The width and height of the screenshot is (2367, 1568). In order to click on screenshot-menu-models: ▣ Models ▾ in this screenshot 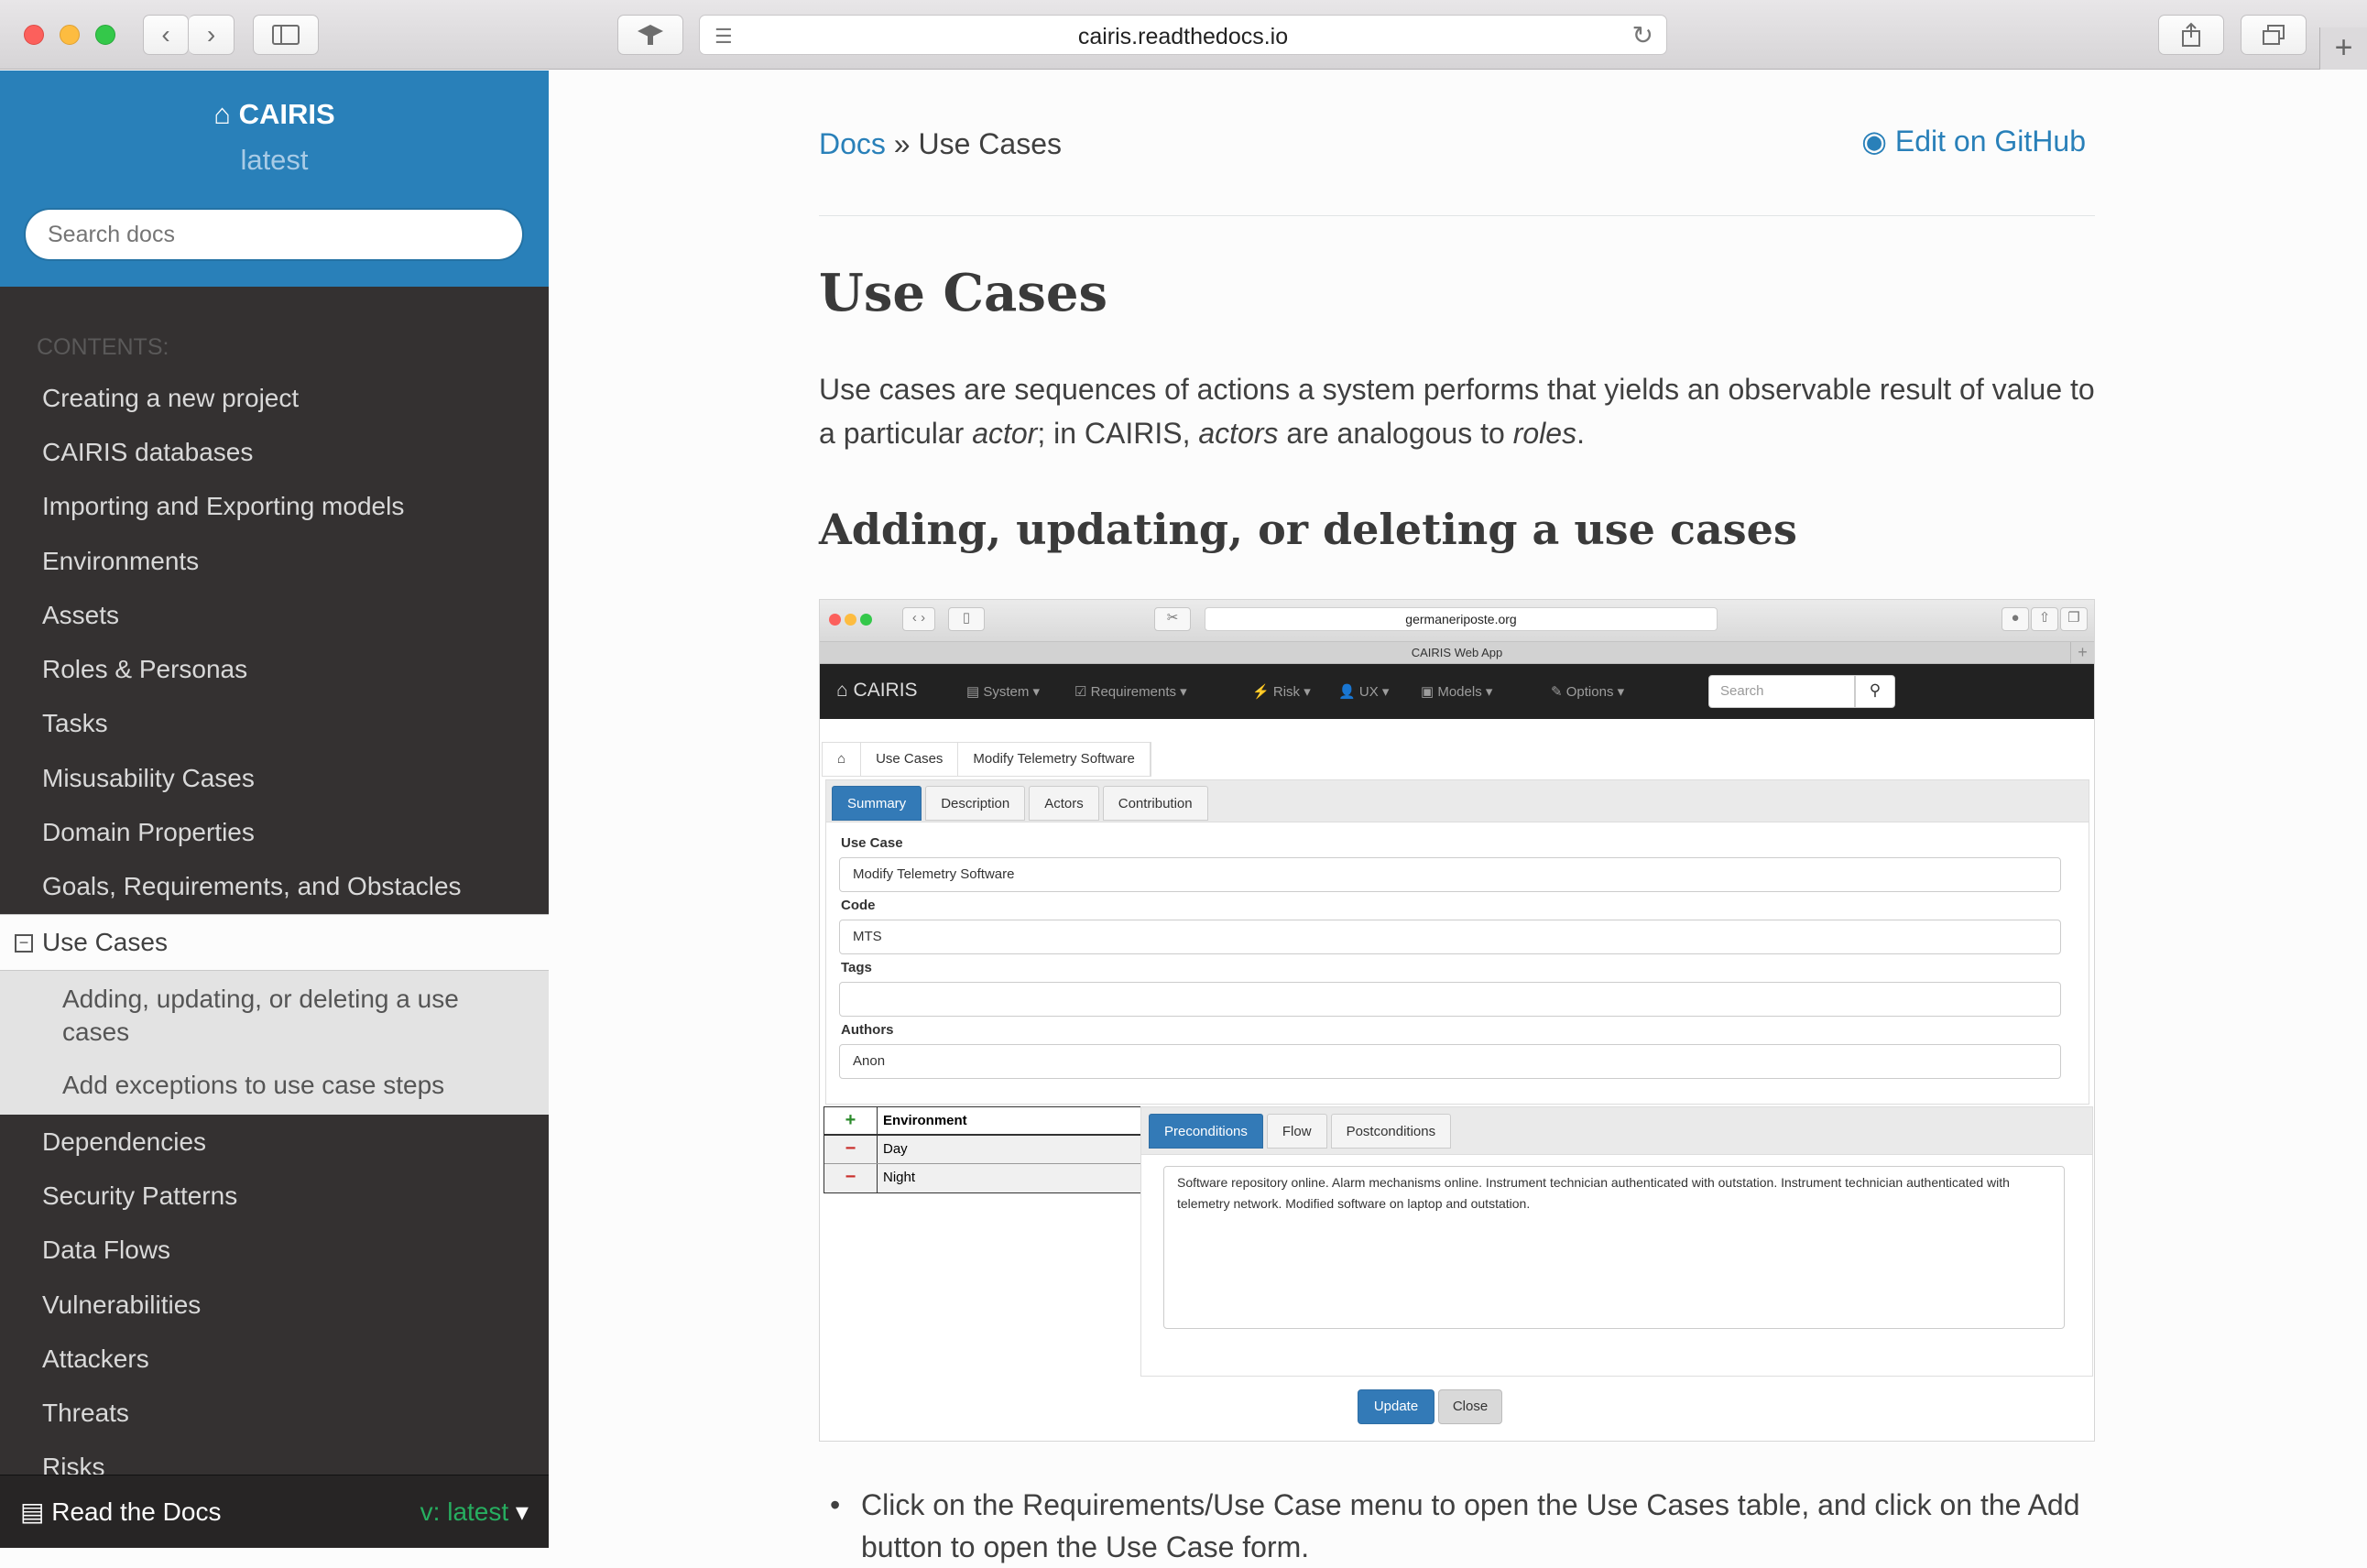, I will do `click(1457, 692)`.